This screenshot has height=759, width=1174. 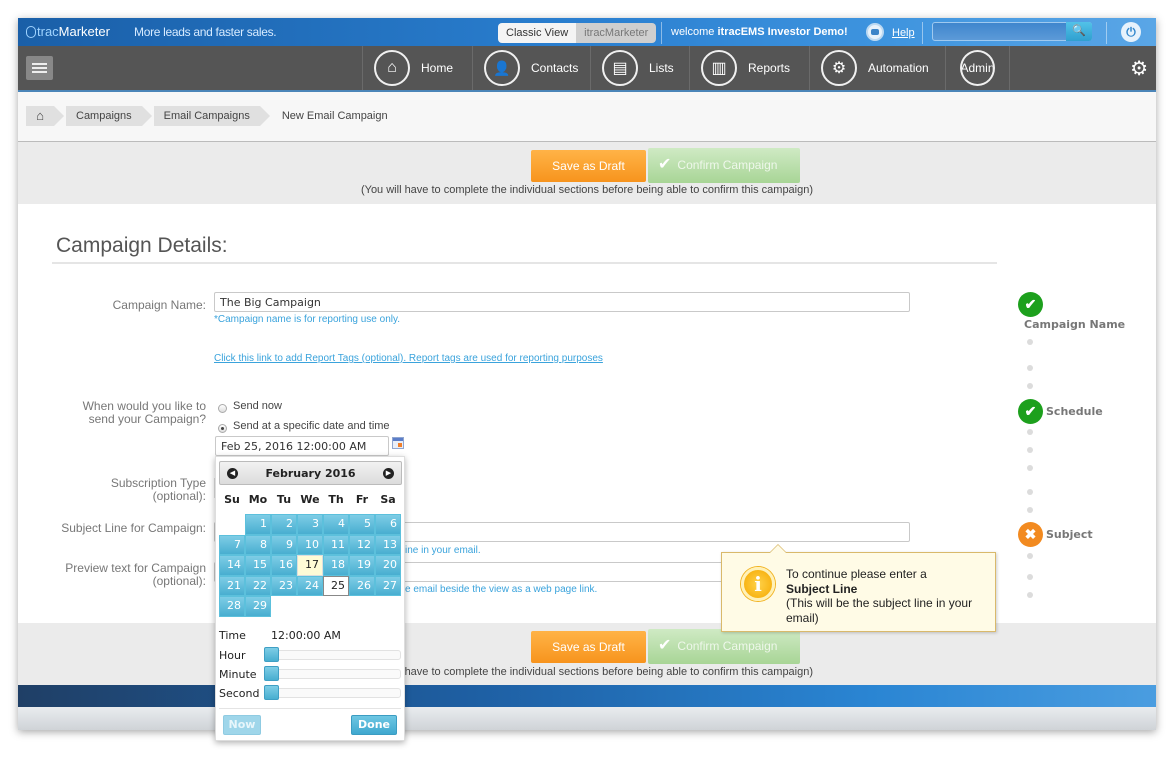 What do you see at coordinates (238, 674) in the screenshot?
I see `minute-label: Minute` at bounding box center [238, 674].